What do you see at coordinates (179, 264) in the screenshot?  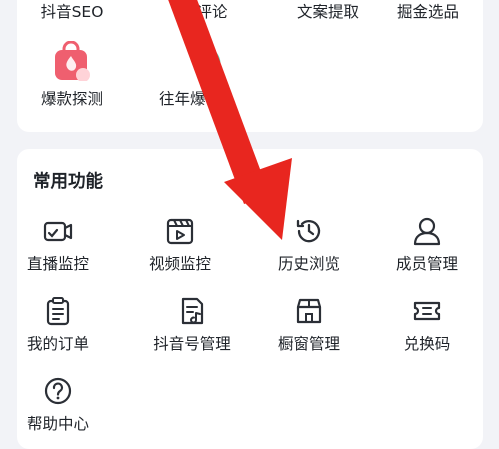 I see `item-label: 视频监控` at bounding box center [179, 264].